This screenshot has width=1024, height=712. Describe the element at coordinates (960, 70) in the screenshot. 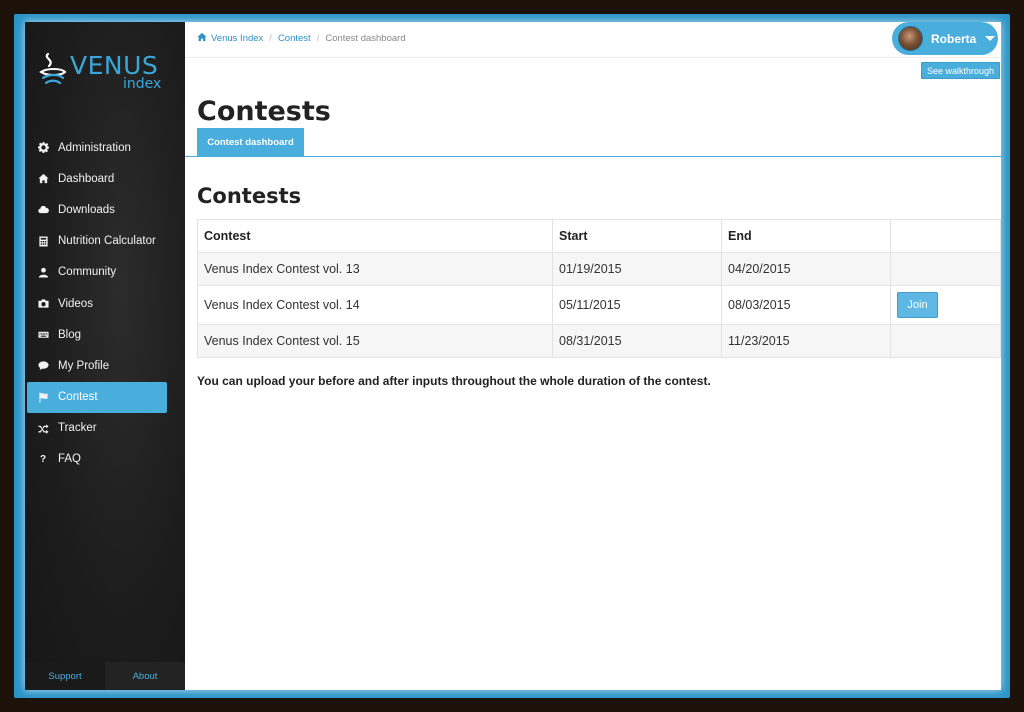

I see `see-walkthrough-button: See walkthrough` at that location.